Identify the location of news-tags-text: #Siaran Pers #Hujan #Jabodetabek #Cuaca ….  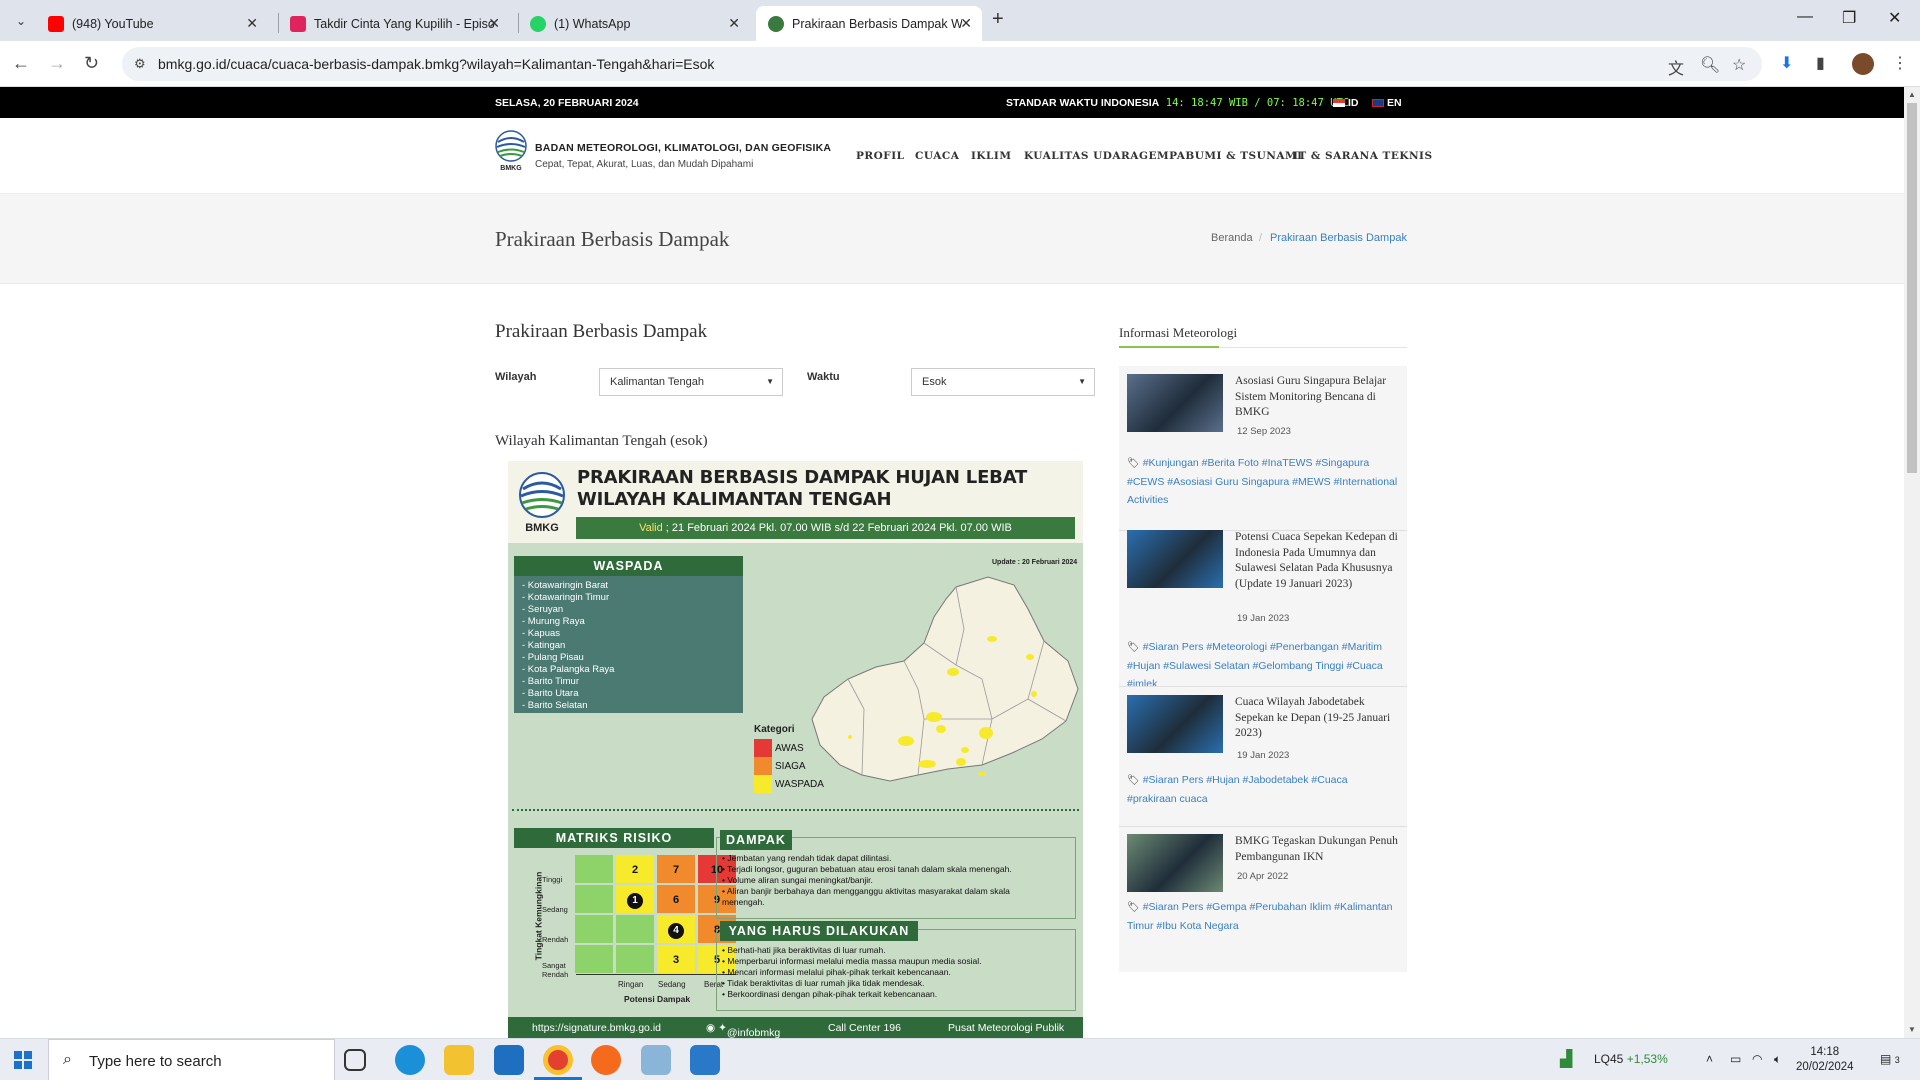
(1237, 789).